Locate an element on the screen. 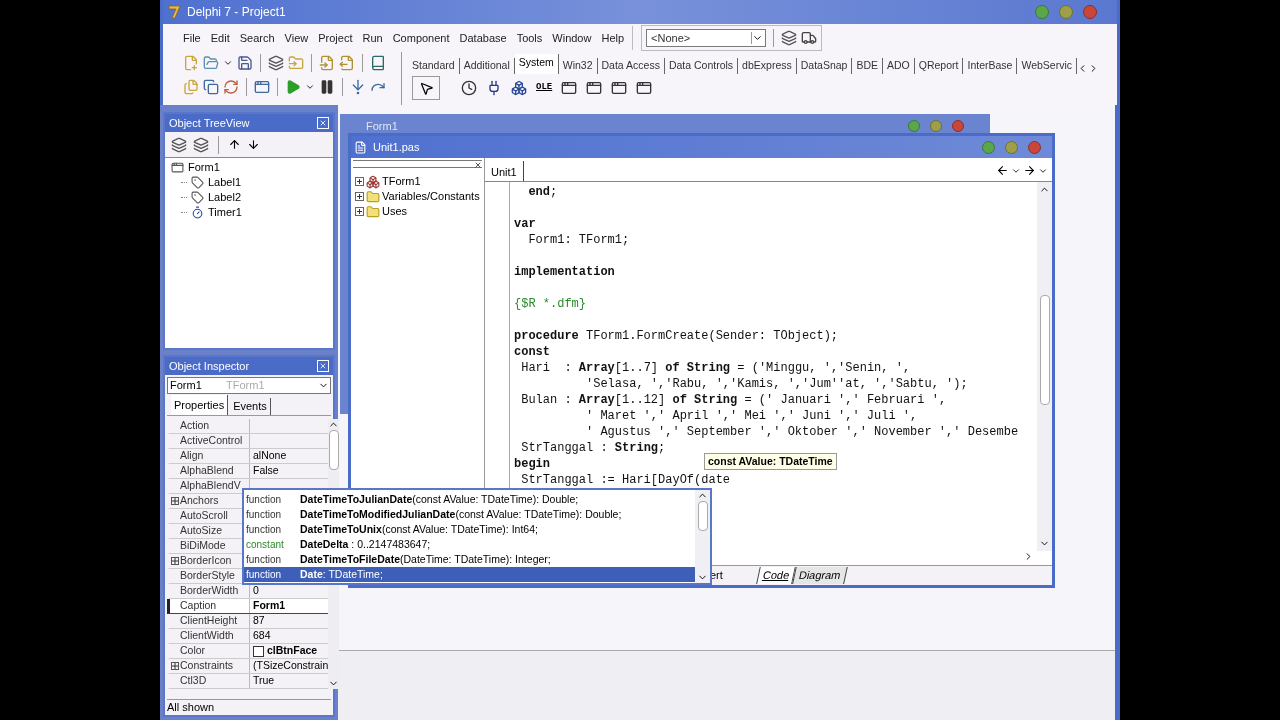  pointer-button is located at coordinates (426, 88).